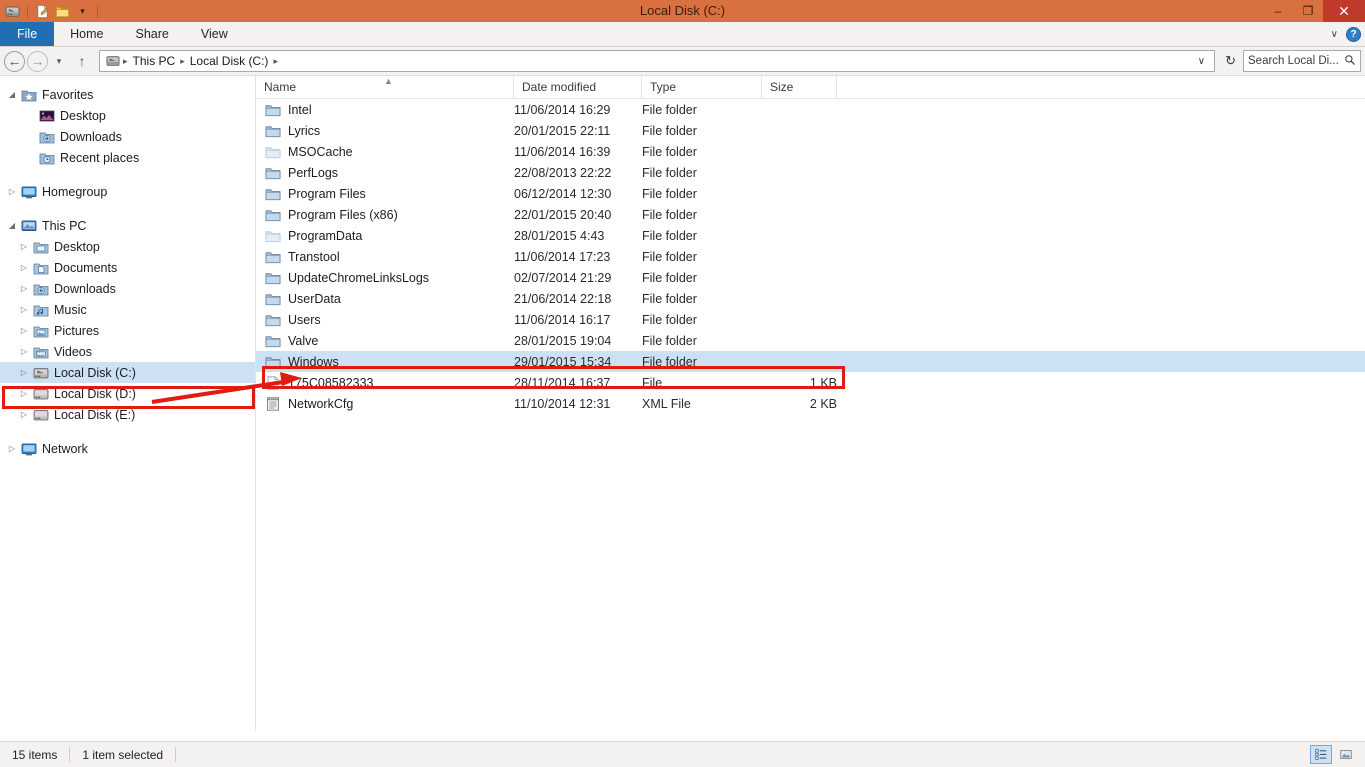 The height and width of the screenshot is (767, 1365). What do you see at coordinates (1308, 11) in the screenshot?
I see `maximize-restore-button: ❐` at bounding box center [1308, 11].